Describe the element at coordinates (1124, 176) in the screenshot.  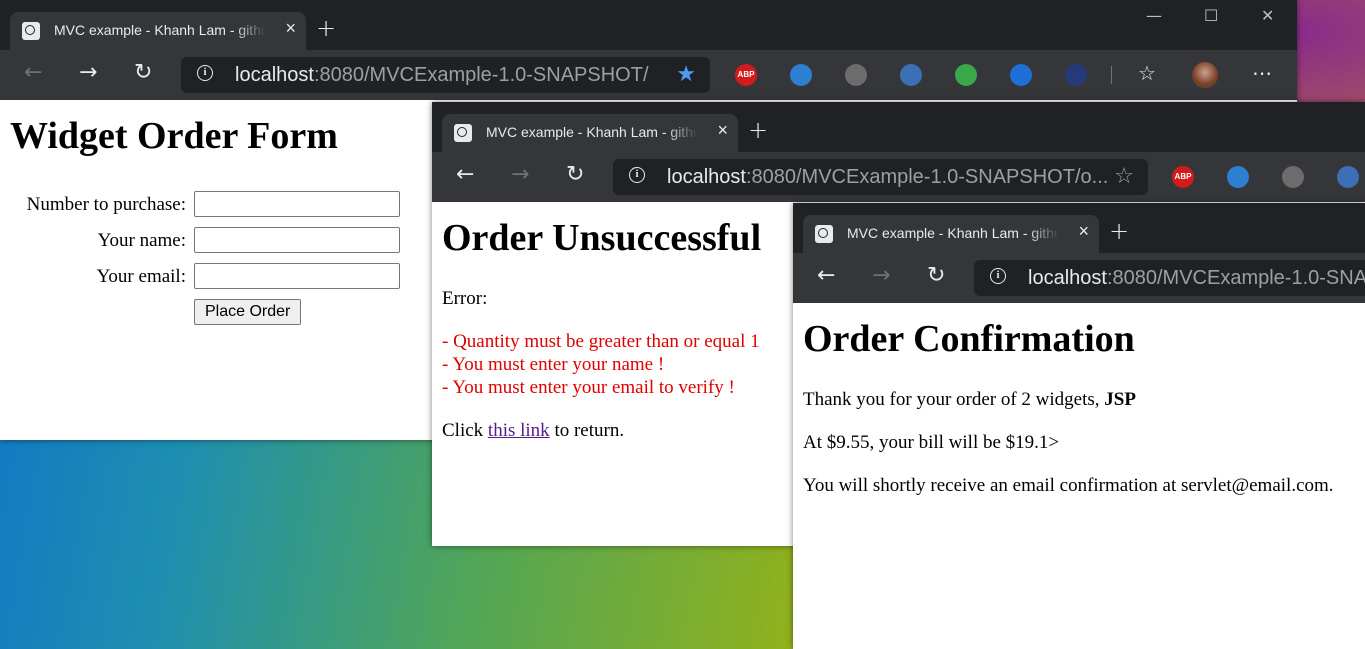
I see `bookmark-star-icon: ☆` at that location.